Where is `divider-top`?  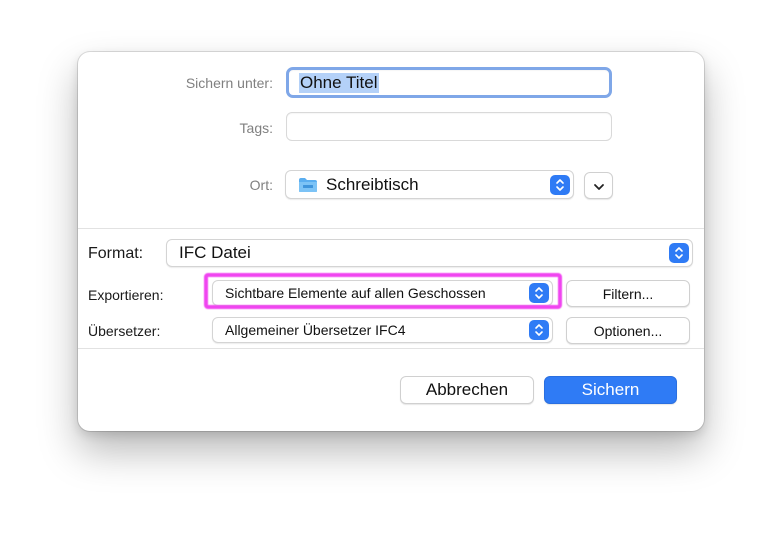 divider-top is located at coordinates (391, 228).